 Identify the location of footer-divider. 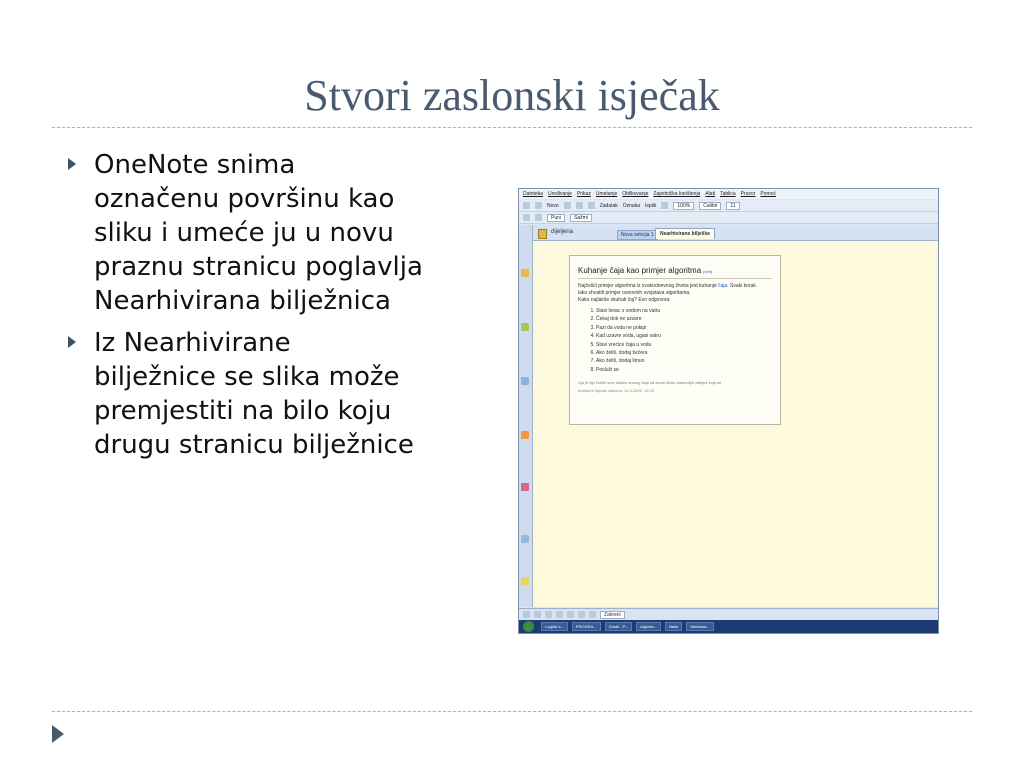
(512, 711).